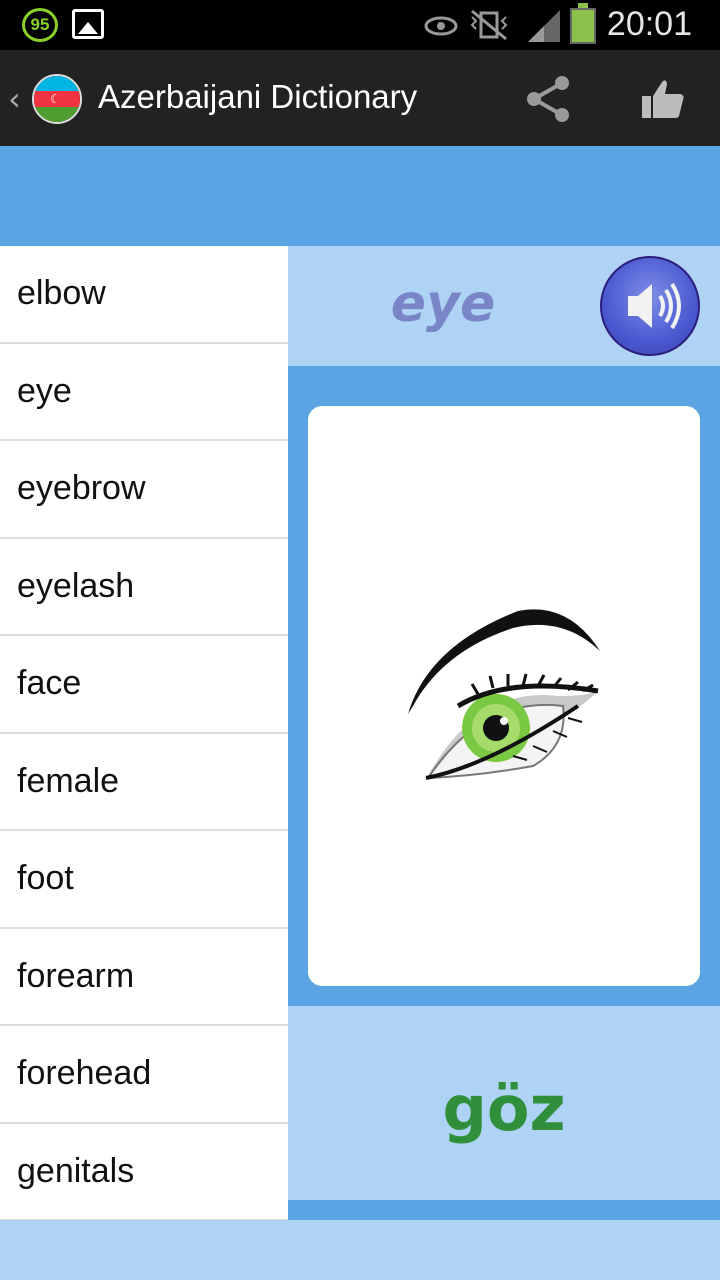  Describe the element at coordinates (649, 24) in the screenshot. I see `status-time: 20:01` at that location.